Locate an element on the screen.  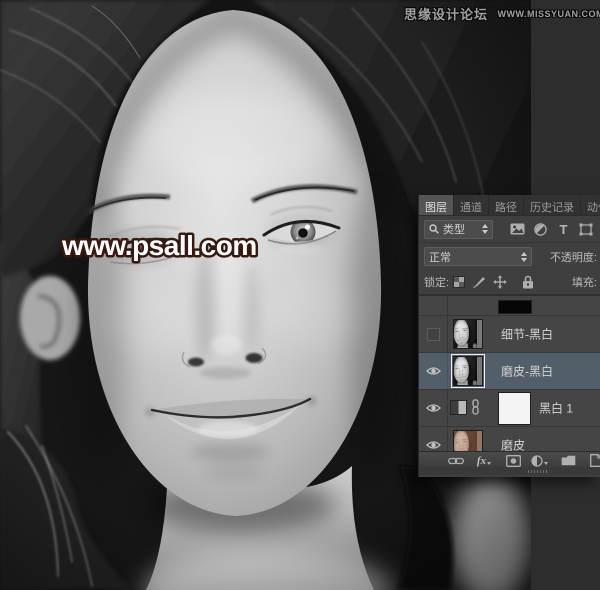
layer-row-partial is located at coordinates (509, 306).